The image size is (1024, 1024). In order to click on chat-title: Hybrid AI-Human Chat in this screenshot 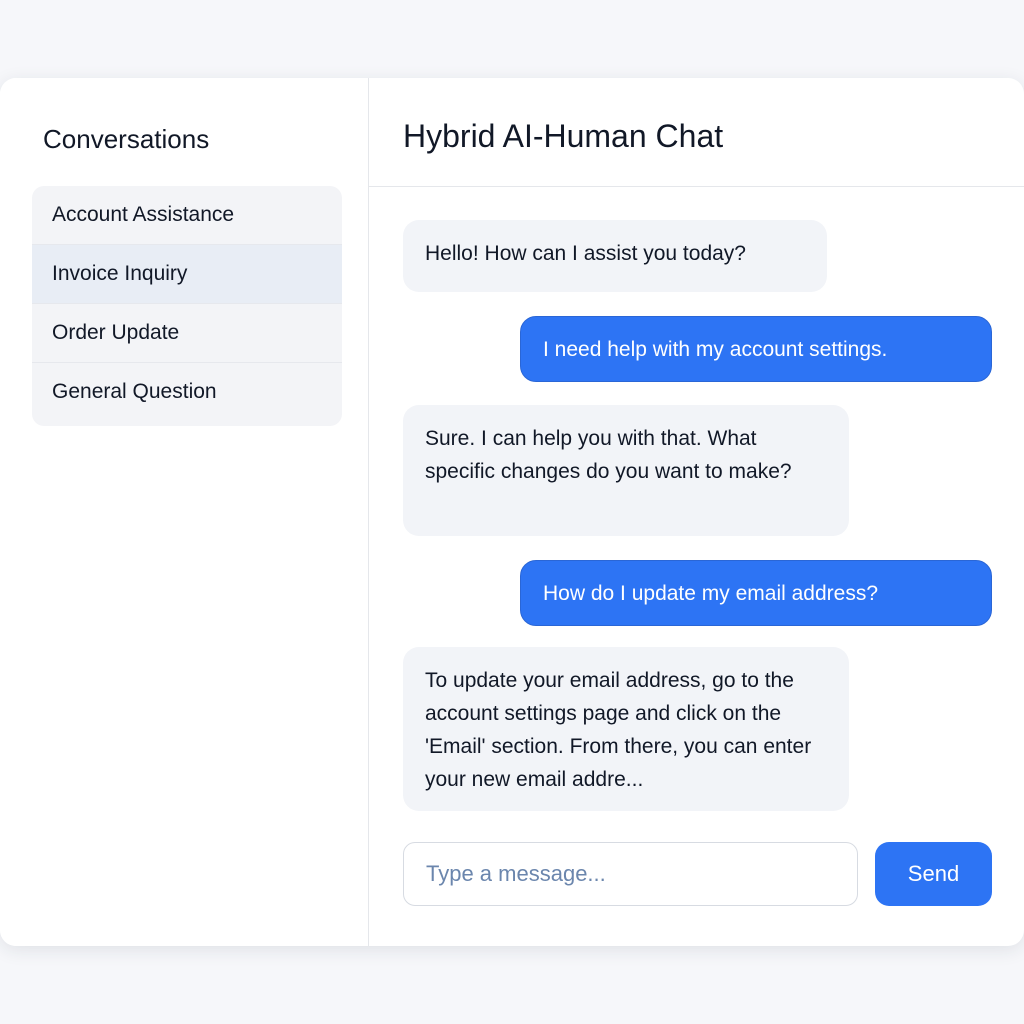, I will do `click(563, 136)`.